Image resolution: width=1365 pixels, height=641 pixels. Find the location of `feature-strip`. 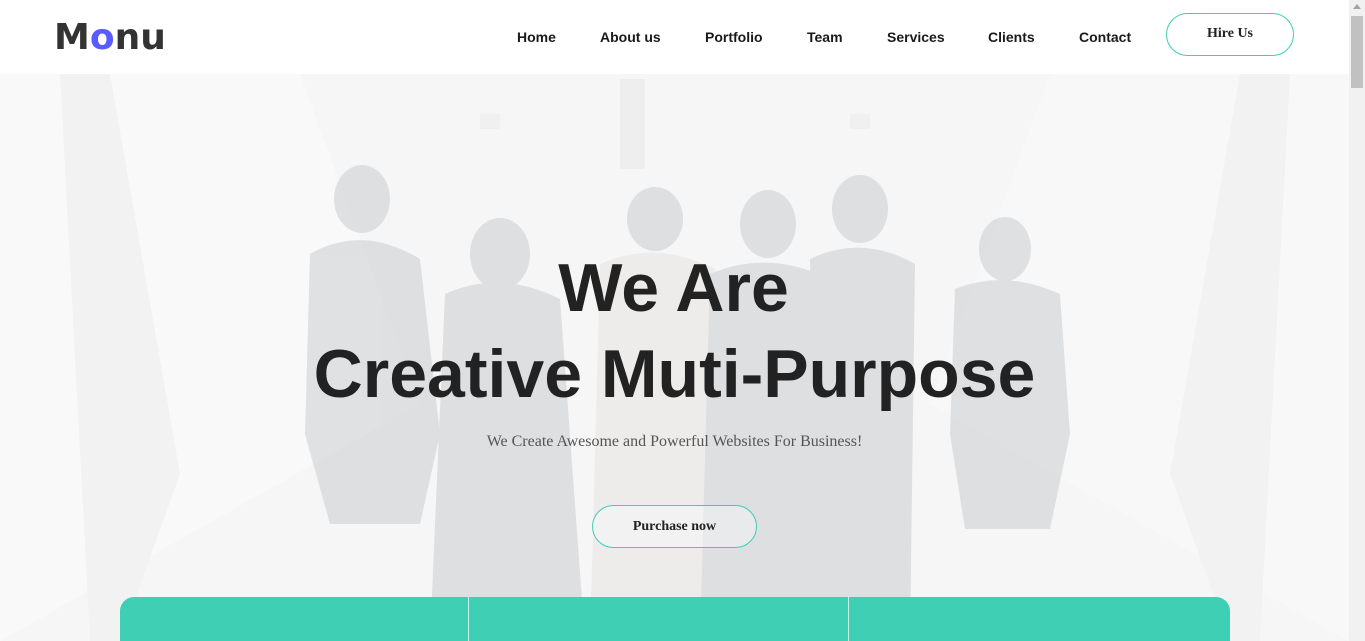

feature-strip is located at coordinates (675, 619).